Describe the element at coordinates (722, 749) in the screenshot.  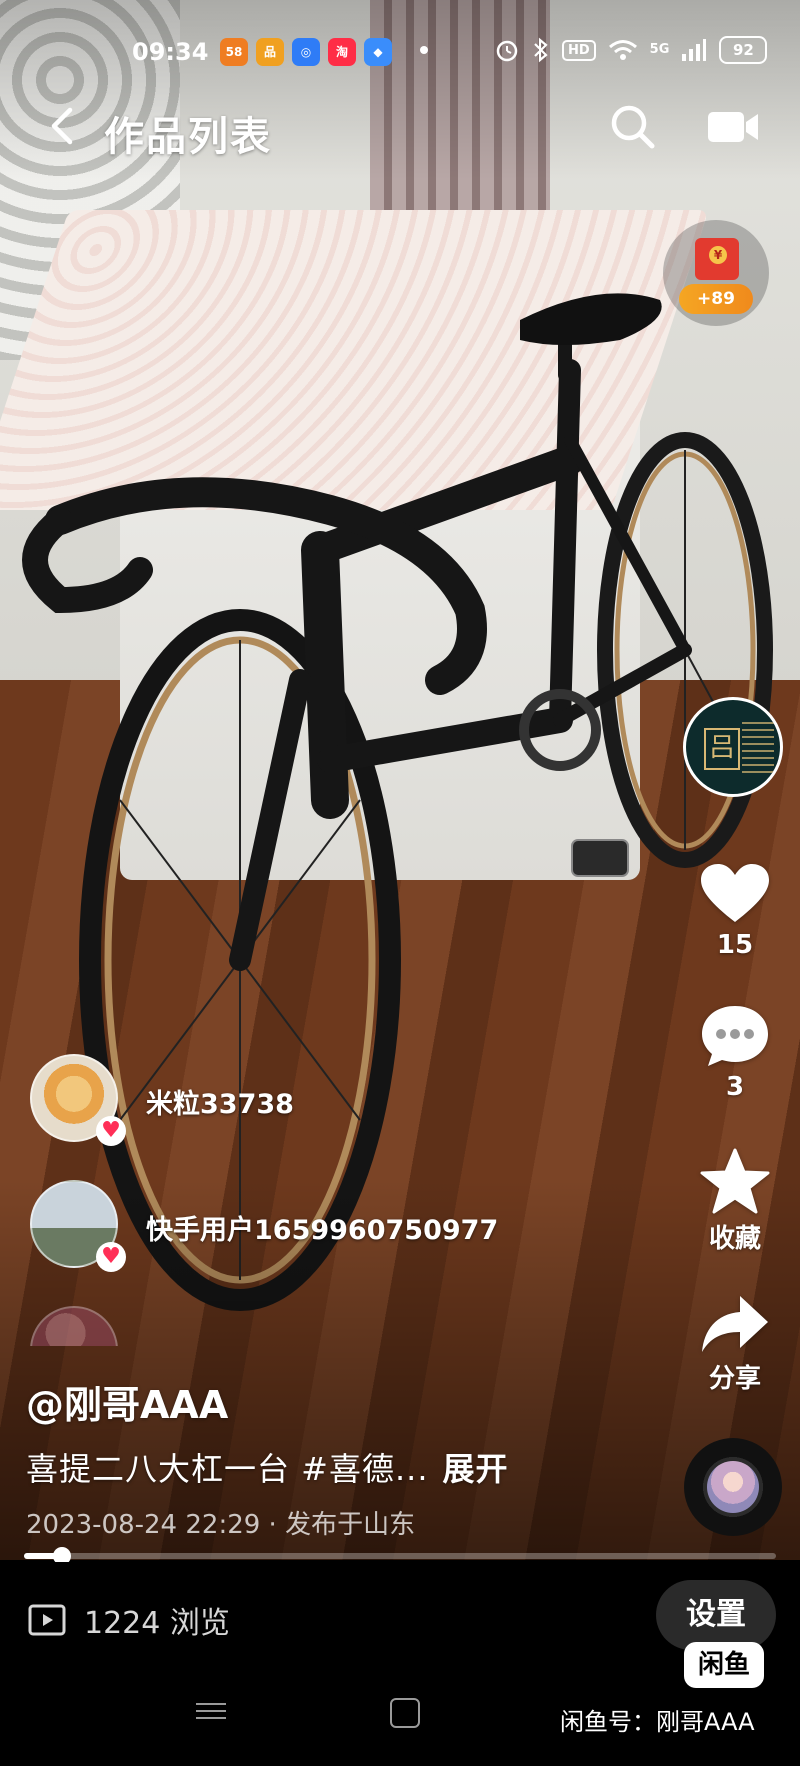
I see `seal-logo: 吕` at that location.